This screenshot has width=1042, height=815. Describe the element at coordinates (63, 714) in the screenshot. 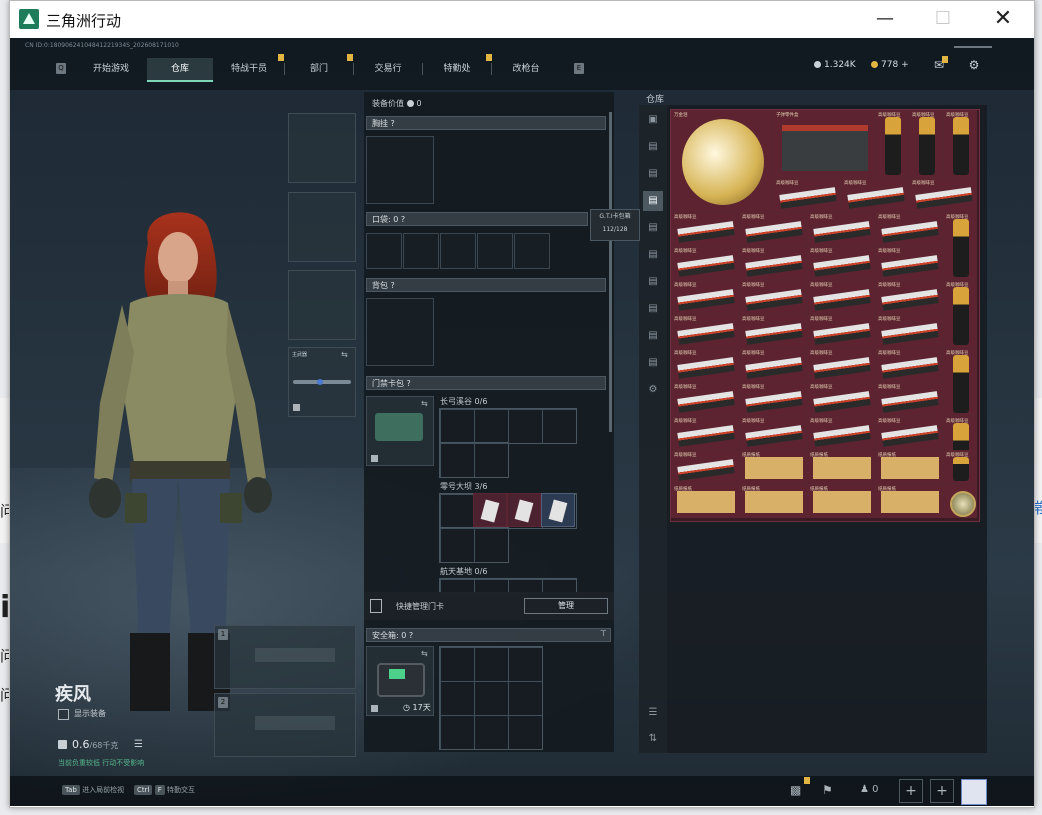

I see `show-gear-checkbox` at that location.